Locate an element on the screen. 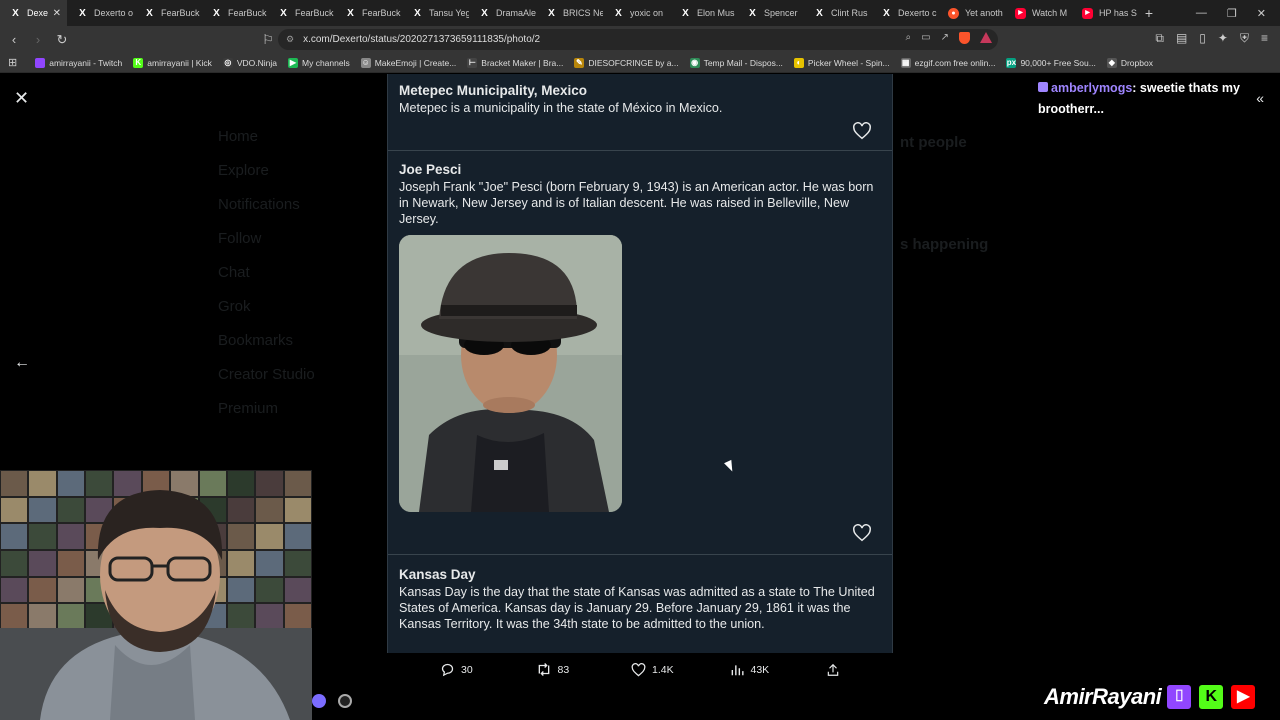  tabs-icon: ▤ is located at coordinates (1181, 38).